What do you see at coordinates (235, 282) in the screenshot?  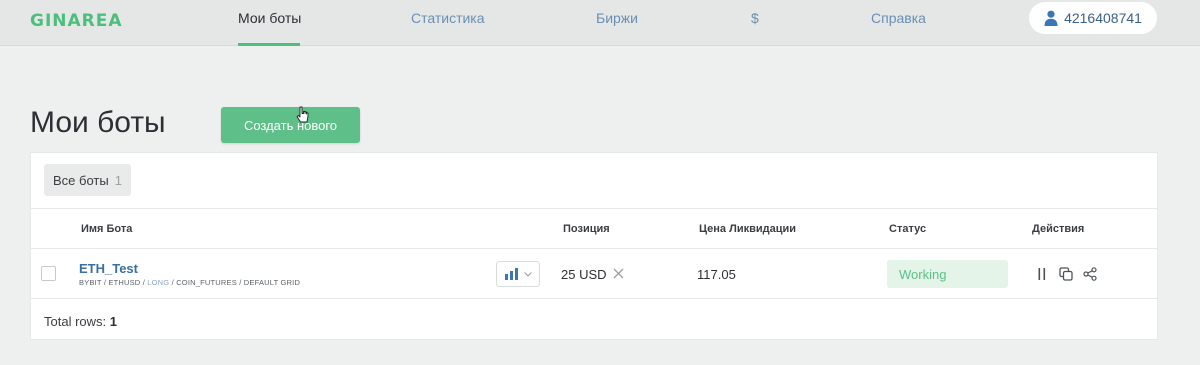 I see `bot-meta-suffix: / COIN_FUTURES / DEFAULT GRID` at bounding box center [235, 282].